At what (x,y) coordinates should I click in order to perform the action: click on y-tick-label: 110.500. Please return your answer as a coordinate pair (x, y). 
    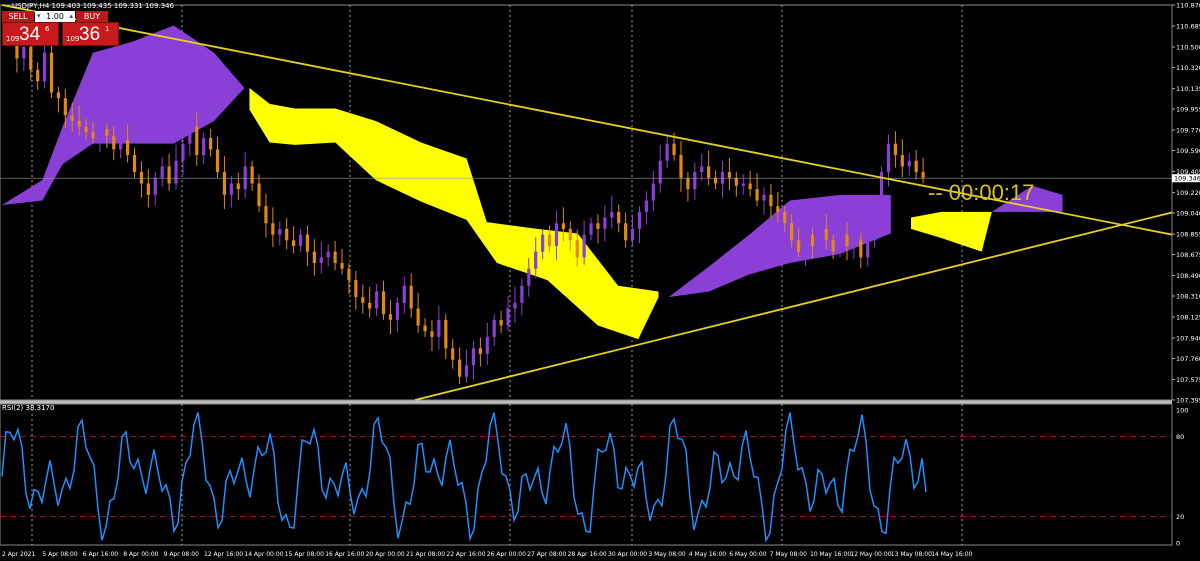
    Looking at the image, I should click on (1188, 48).